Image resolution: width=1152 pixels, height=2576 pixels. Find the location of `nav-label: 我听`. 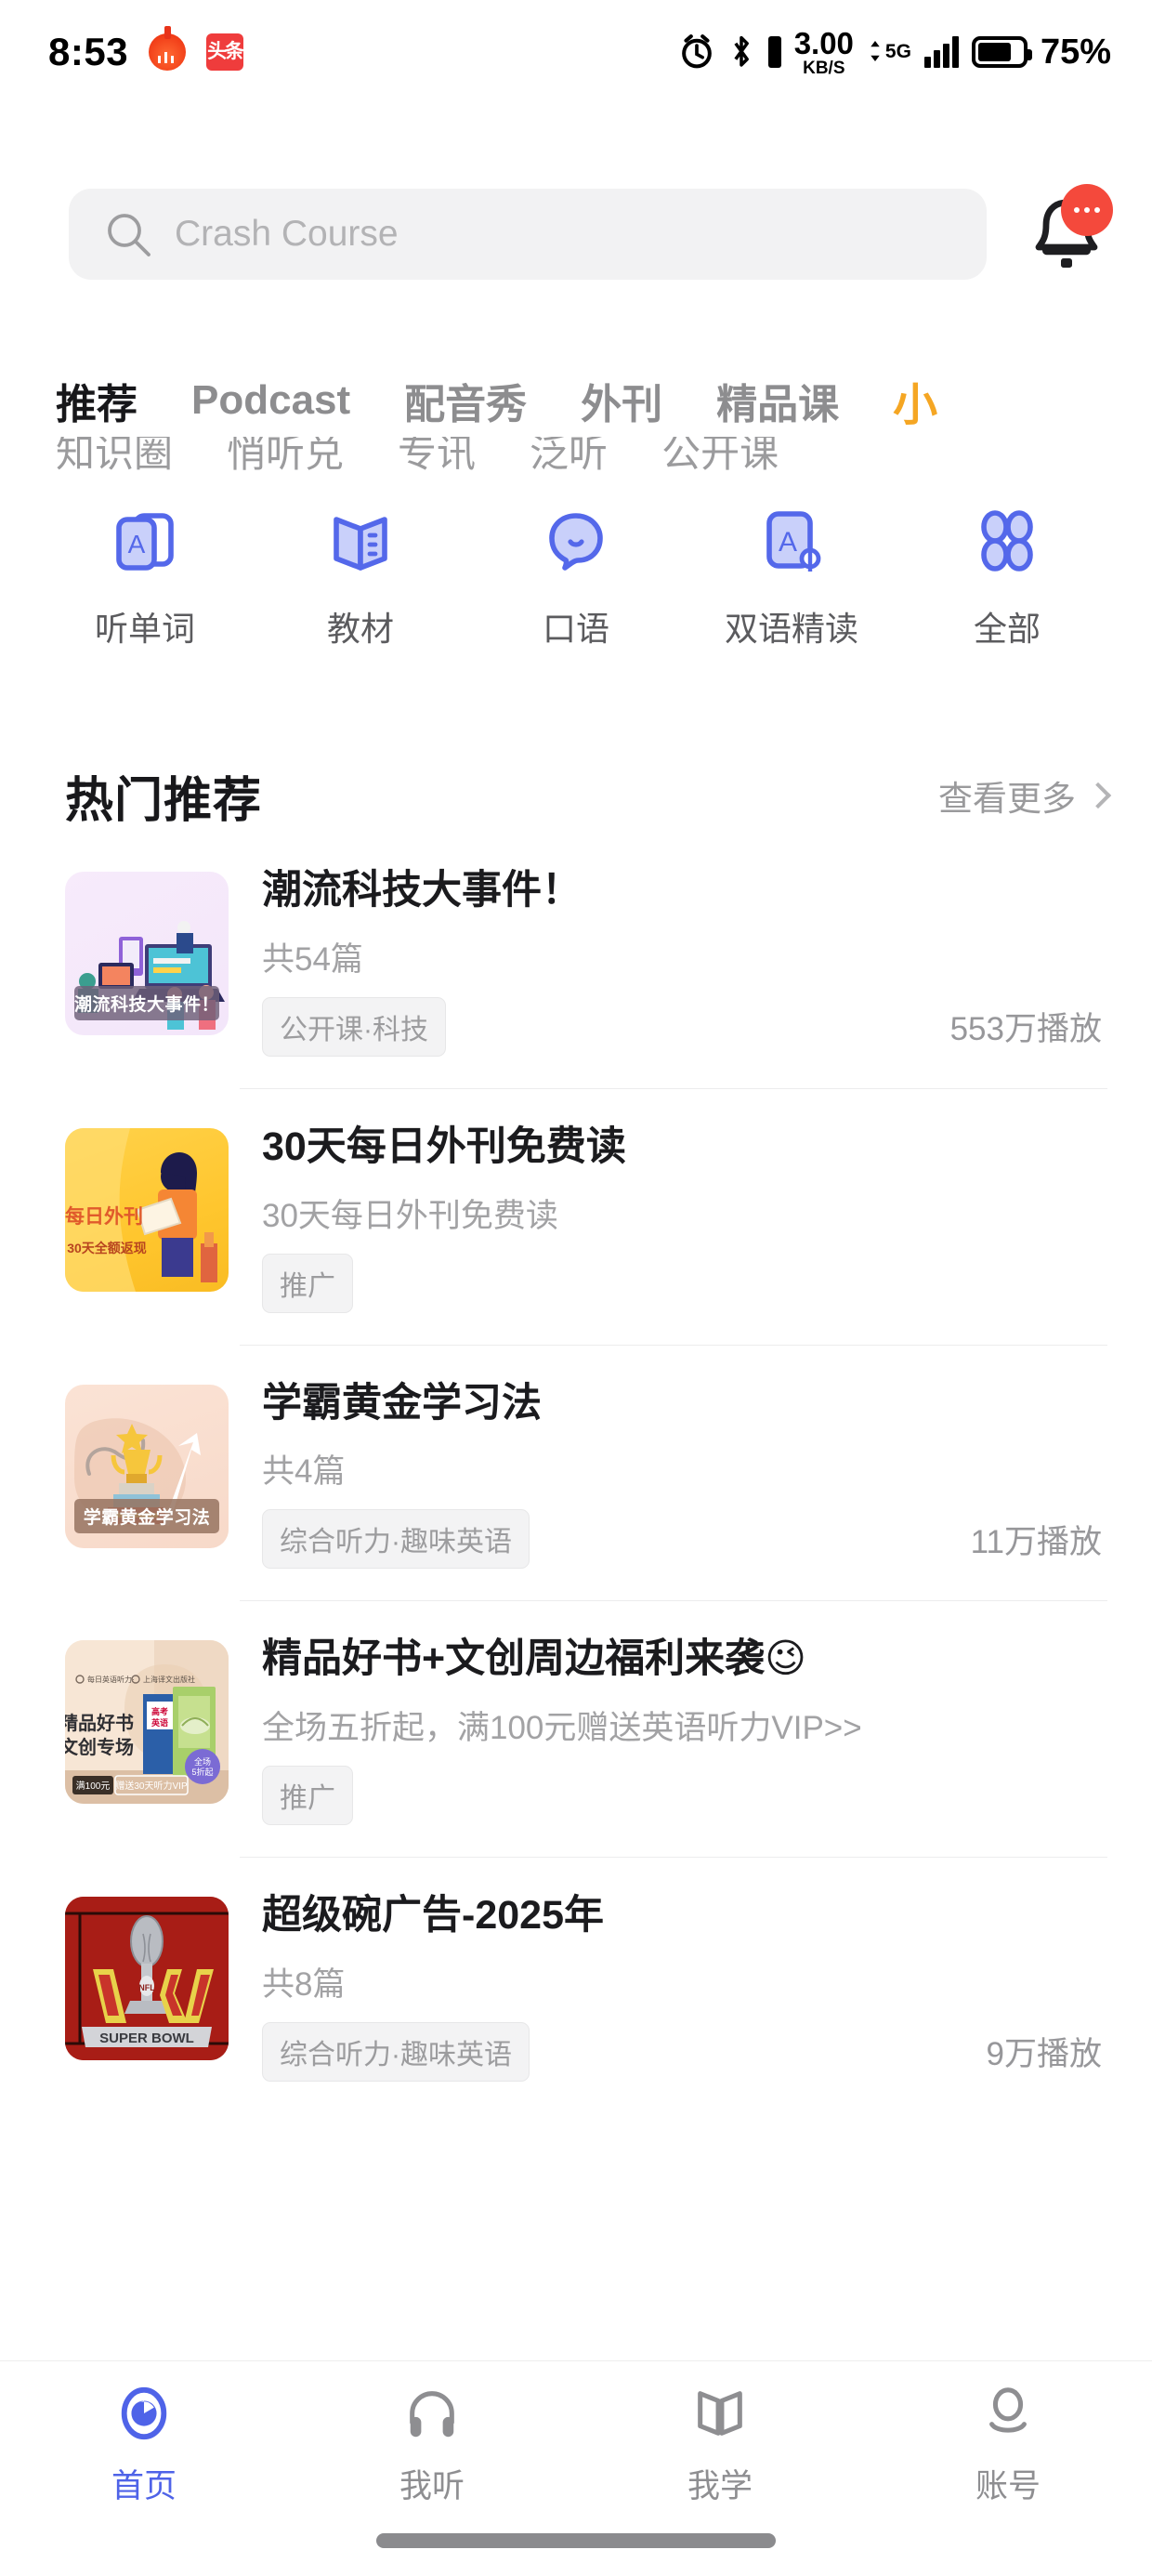

nav-label: 我听 is located at coordinates (432, 2486).